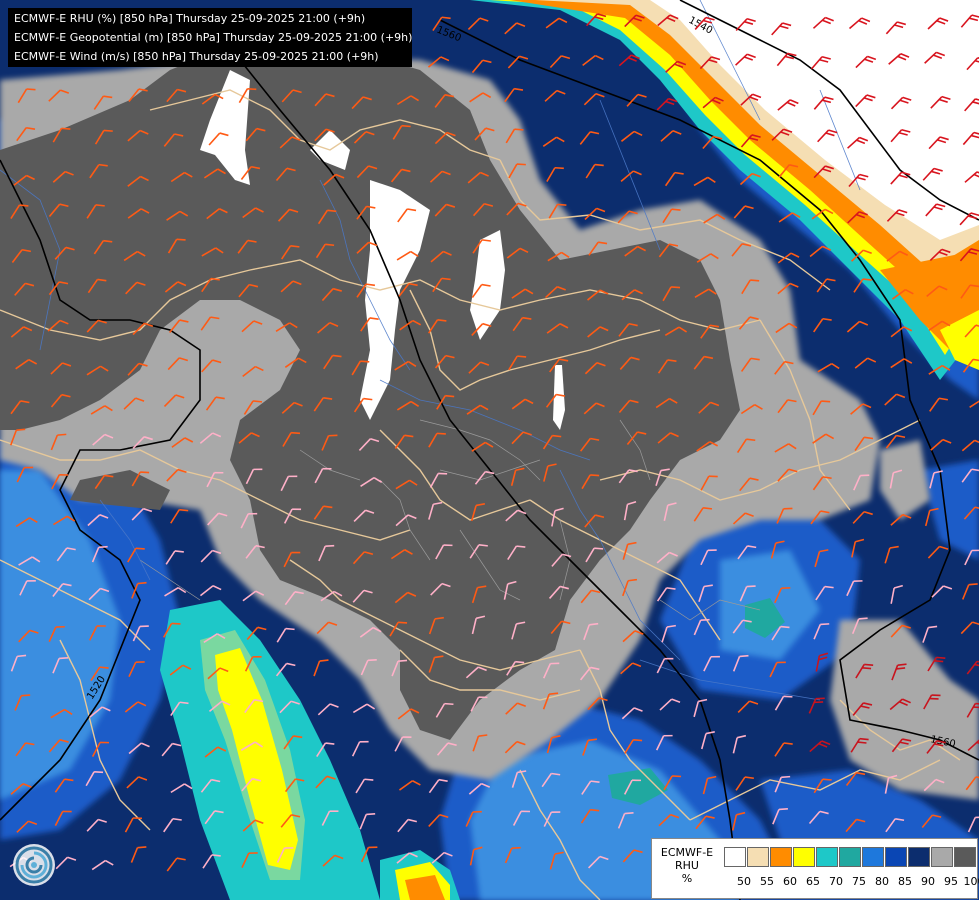 Image resolution: width=979 pixels, height=900 pixels. I want to click on legend-label: 70, so click(836, 881).